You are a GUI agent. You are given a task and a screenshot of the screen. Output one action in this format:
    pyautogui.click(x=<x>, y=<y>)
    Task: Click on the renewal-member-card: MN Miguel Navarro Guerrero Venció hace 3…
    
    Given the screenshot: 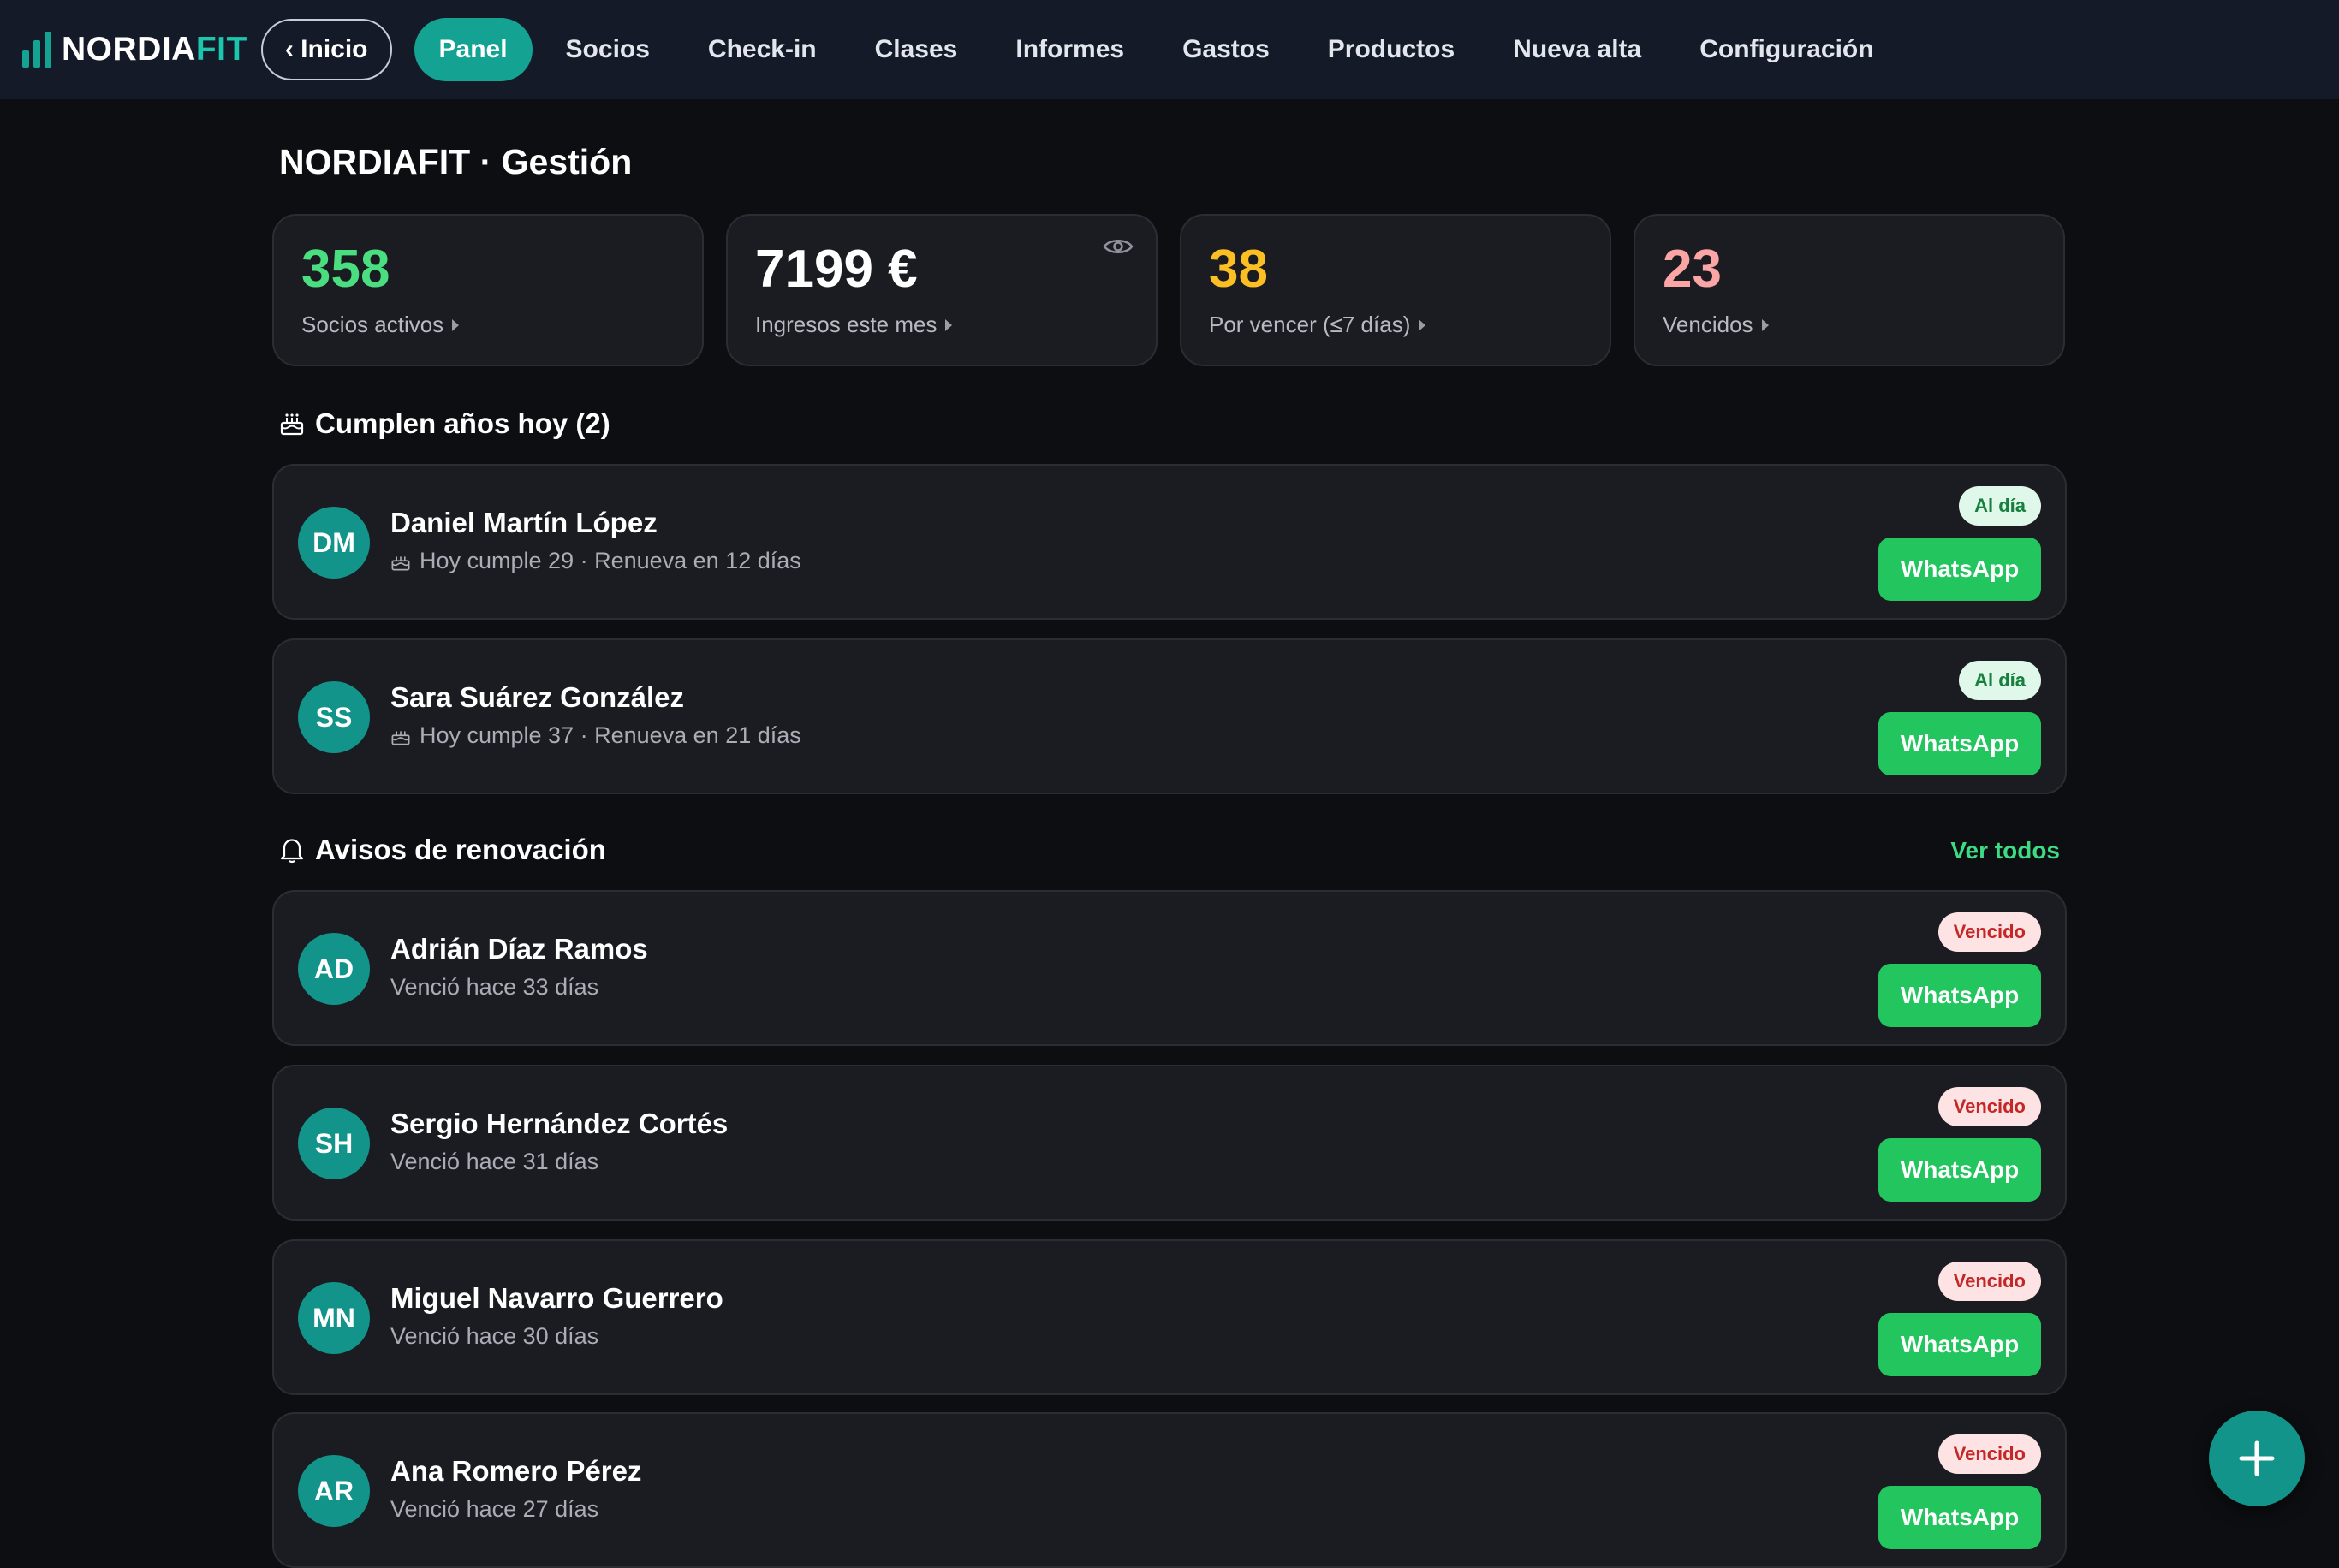 What is the action you would take?
    pyautogui.click(x=1170, y=1317)
    